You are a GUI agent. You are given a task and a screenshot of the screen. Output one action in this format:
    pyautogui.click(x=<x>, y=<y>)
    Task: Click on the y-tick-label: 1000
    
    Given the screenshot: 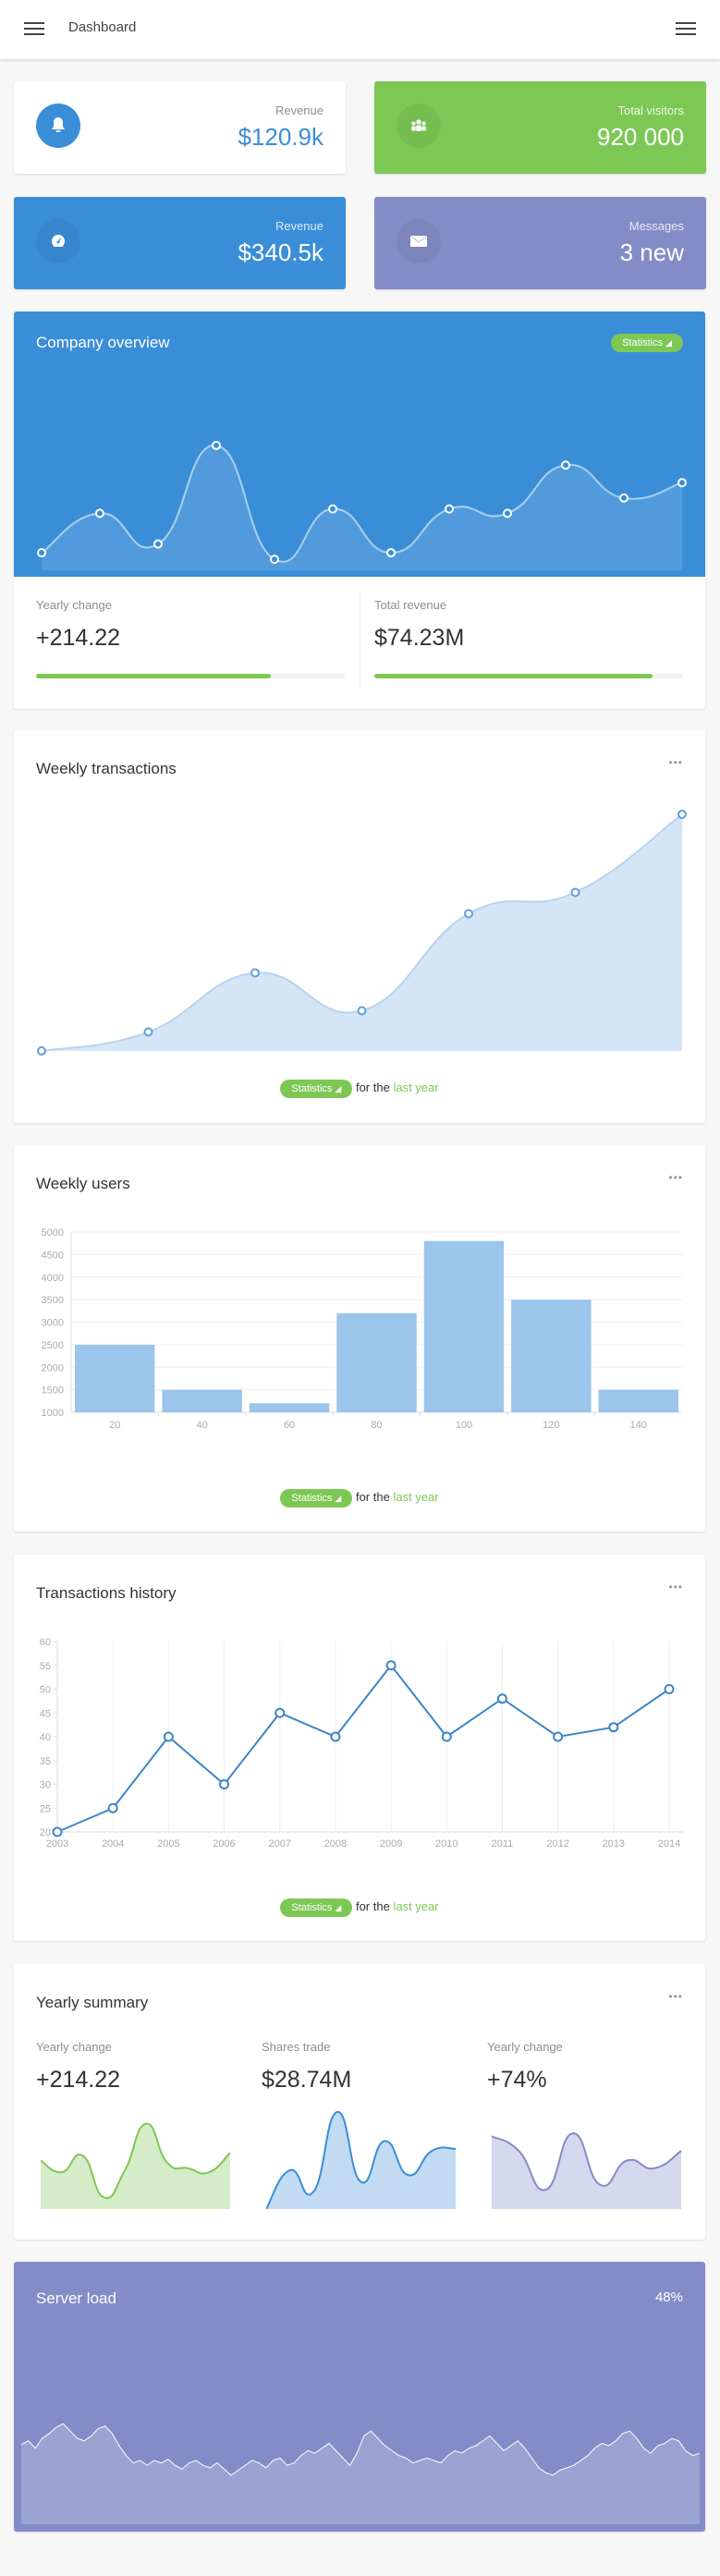 What is the action you would take?
    pyautogui.click(x=53, y=1413)
    